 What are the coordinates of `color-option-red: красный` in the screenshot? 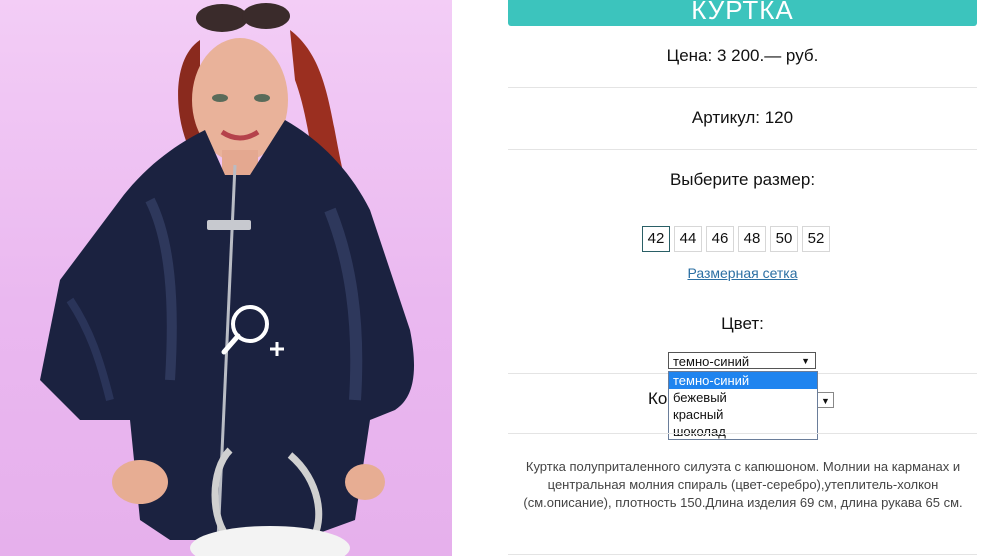 It's located at (743, 414).